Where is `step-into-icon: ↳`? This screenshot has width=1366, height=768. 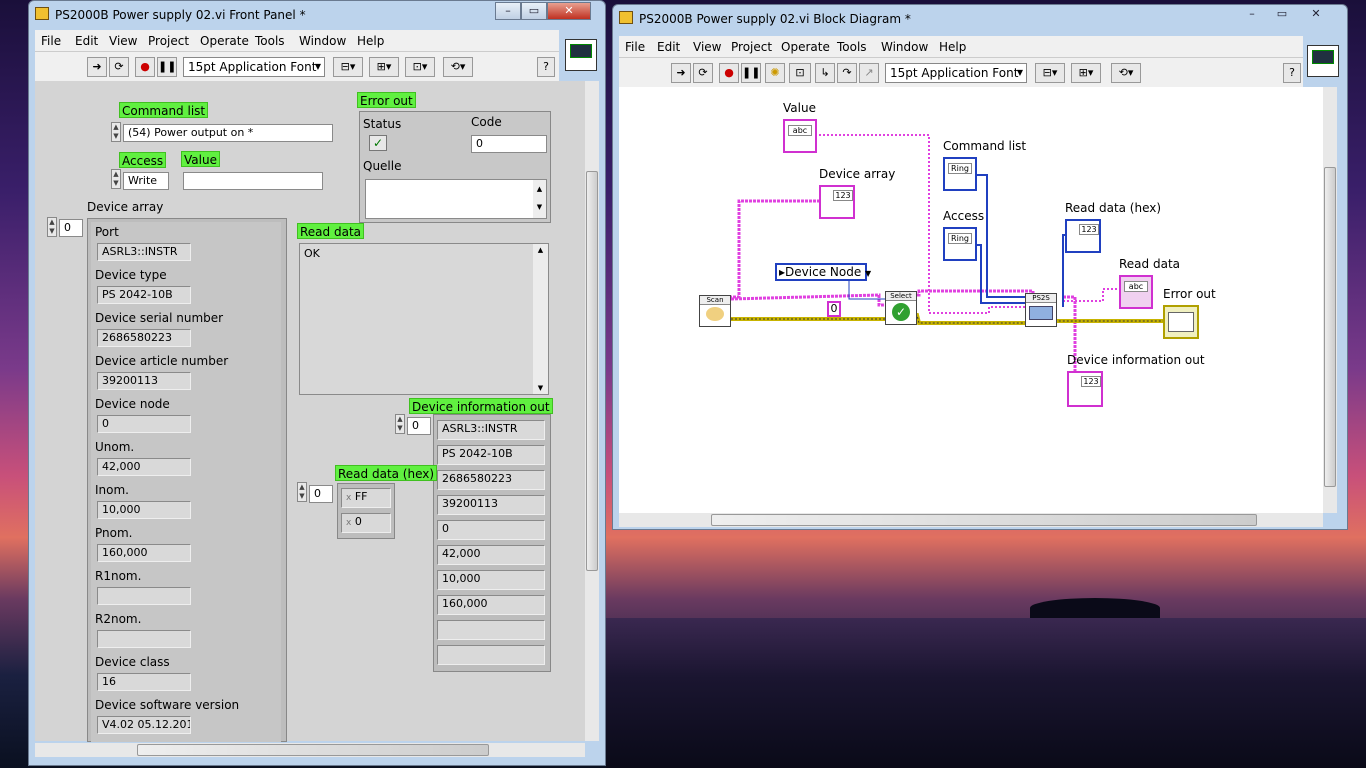 step-into-icon: ↳ is located at coordinates (825, 73).